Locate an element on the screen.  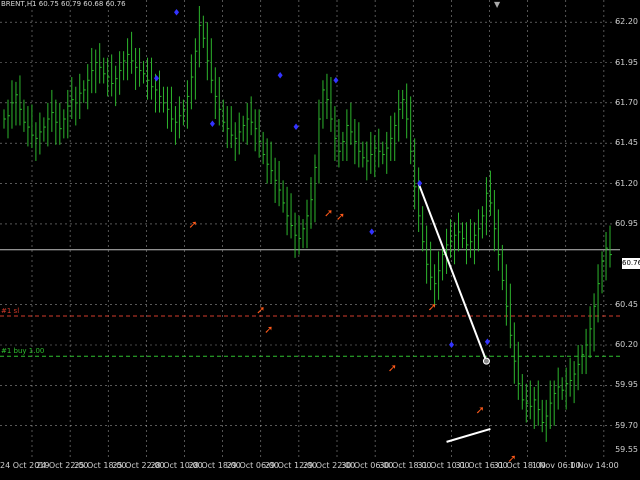
chart-shift-icon: ▼ is located at coordinates (497, 4).